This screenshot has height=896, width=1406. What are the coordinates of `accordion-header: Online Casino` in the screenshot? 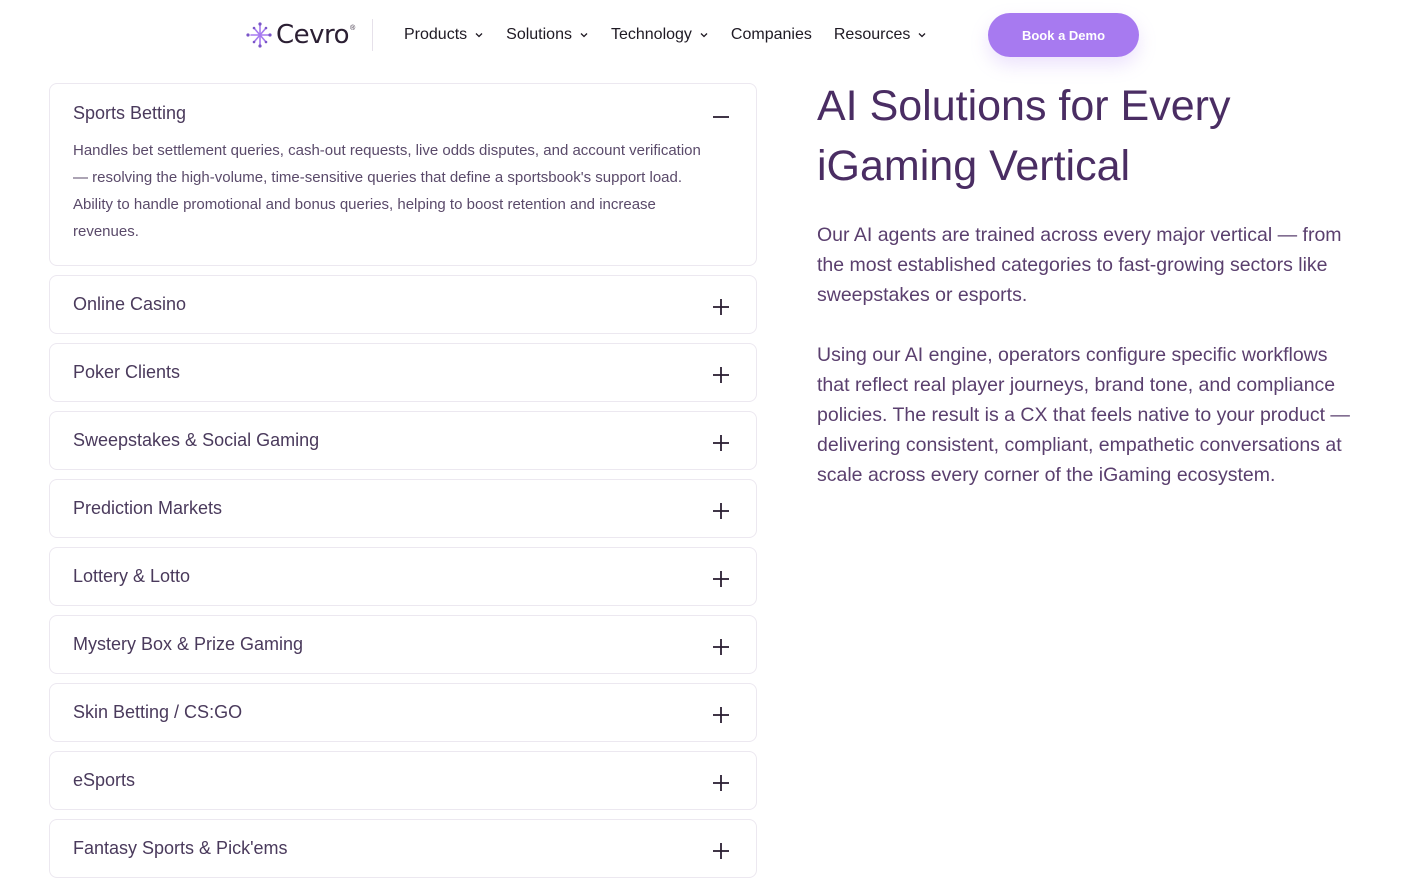 It's located at (403, 304).